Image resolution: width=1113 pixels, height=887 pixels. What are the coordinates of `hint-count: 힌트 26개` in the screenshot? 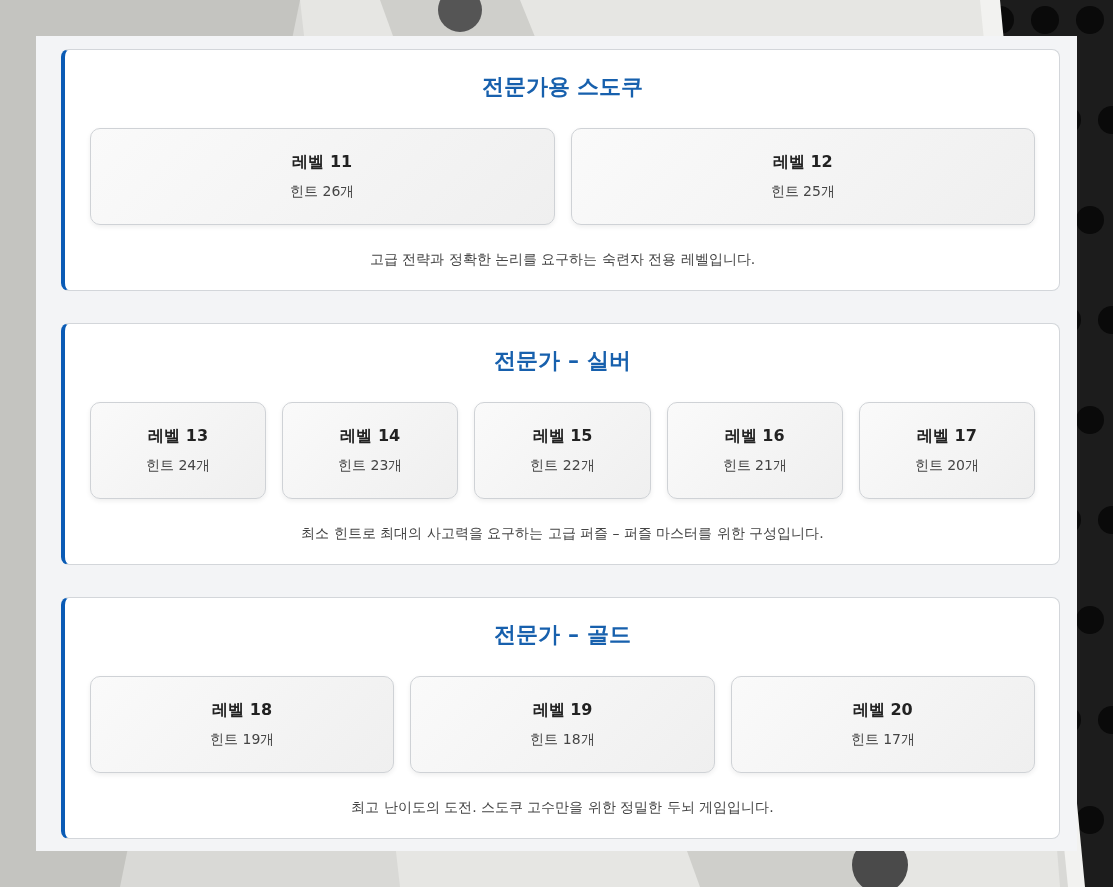 It's located at (322, 192).